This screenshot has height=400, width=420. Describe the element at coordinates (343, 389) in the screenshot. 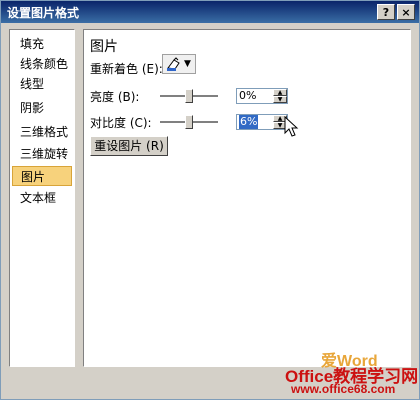

I see `watermark-url: www.office68.com` at that location.